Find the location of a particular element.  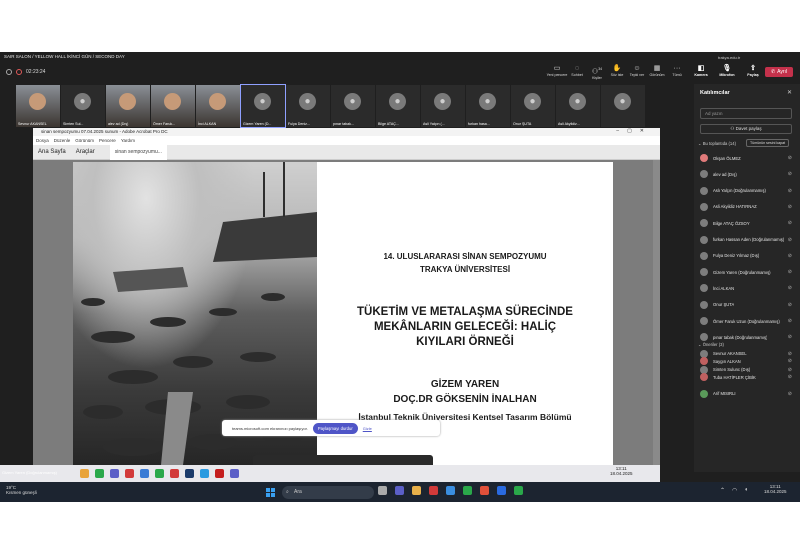

vertical-scrollbar is located at coordinates (656, 312).